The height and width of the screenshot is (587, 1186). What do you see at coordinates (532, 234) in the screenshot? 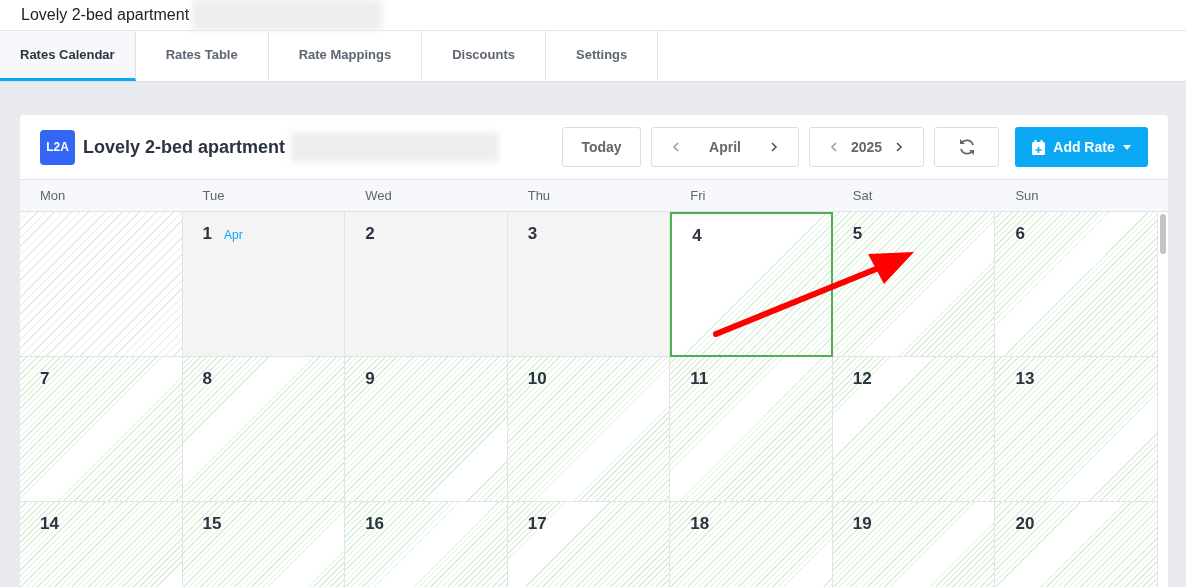
I see `day-number: 3` at bounding box center [532, 234].